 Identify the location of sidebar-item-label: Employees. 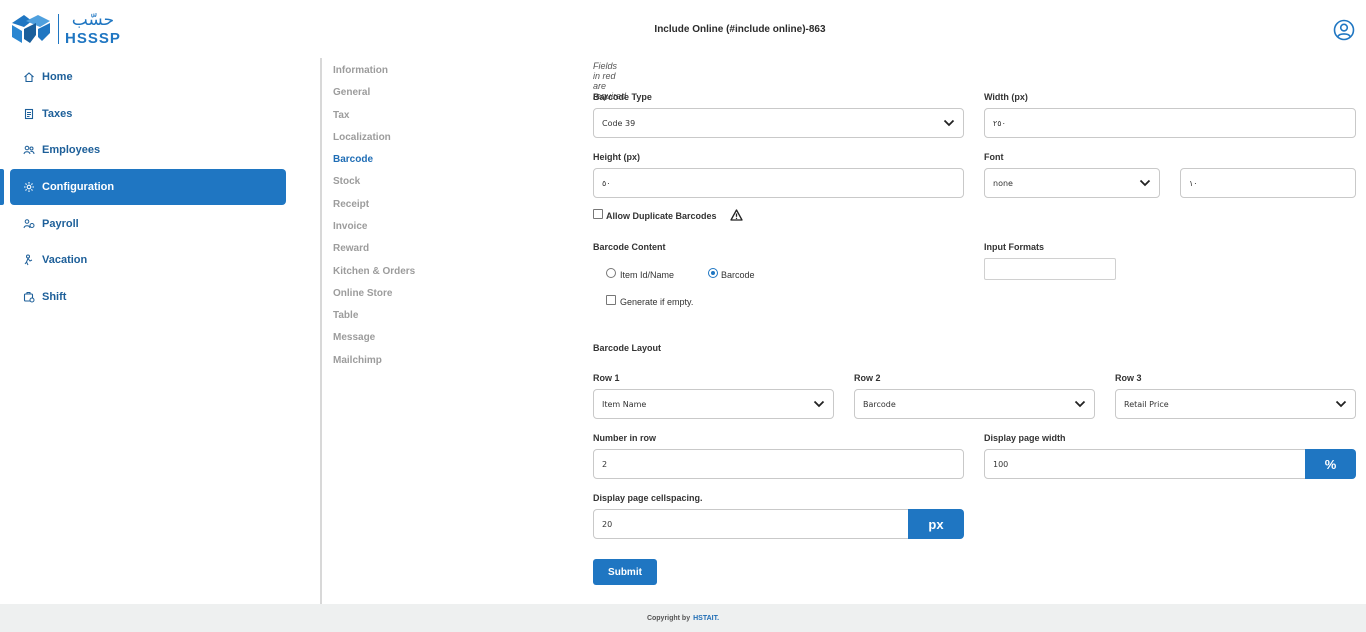
(71, 150).